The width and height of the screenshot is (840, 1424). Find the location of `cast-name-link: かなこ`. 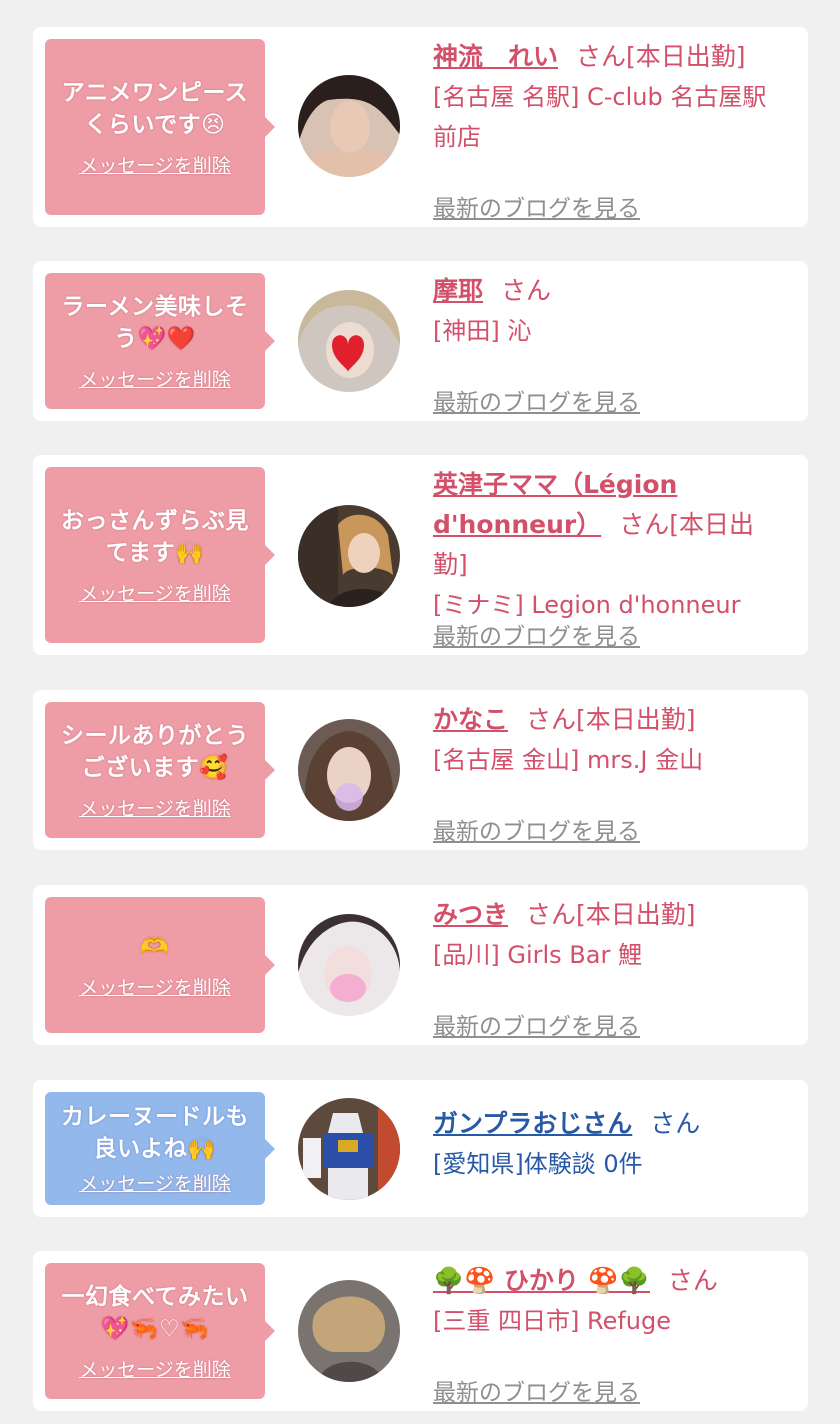

cast-name-link: かなこ is located at coordinates (470, 719).